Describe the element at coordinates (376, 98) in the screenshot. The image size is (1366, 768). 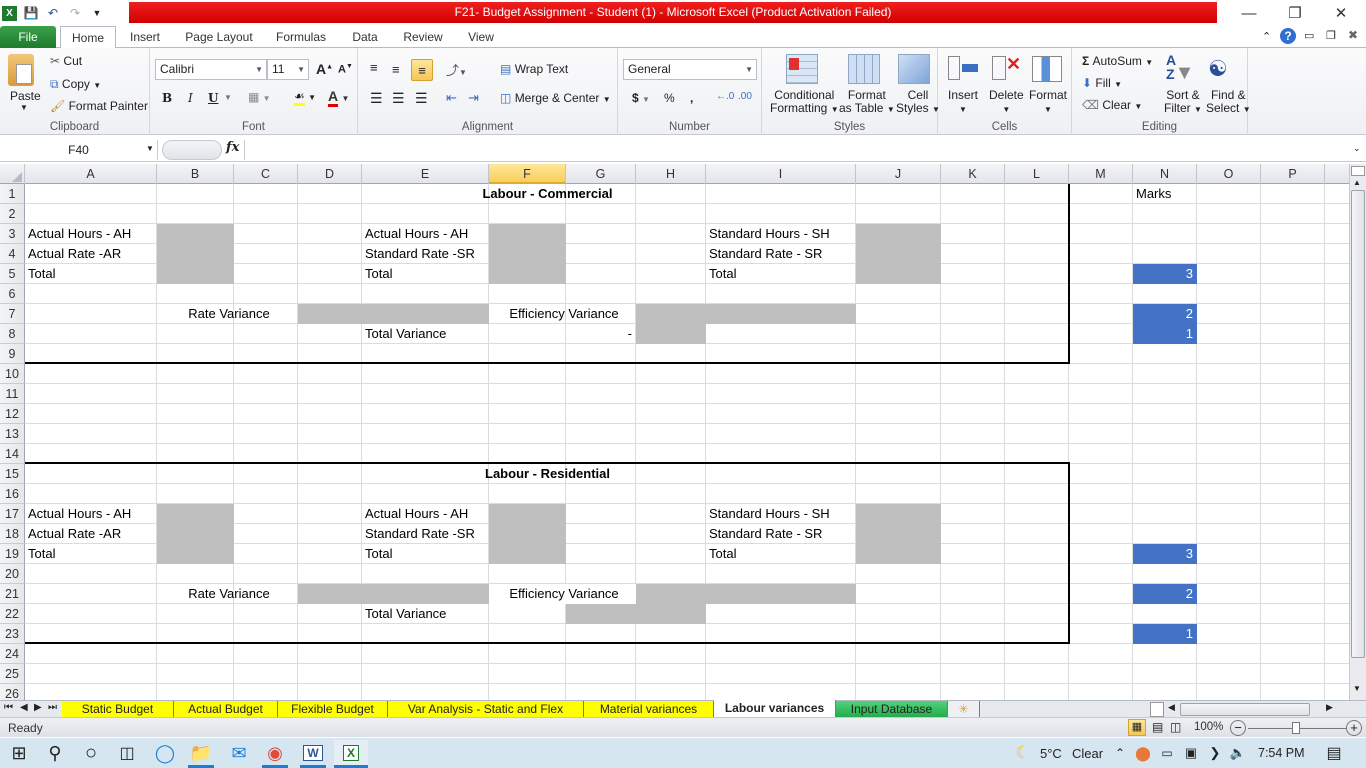
I see `align-left-button: ☰` at that location.